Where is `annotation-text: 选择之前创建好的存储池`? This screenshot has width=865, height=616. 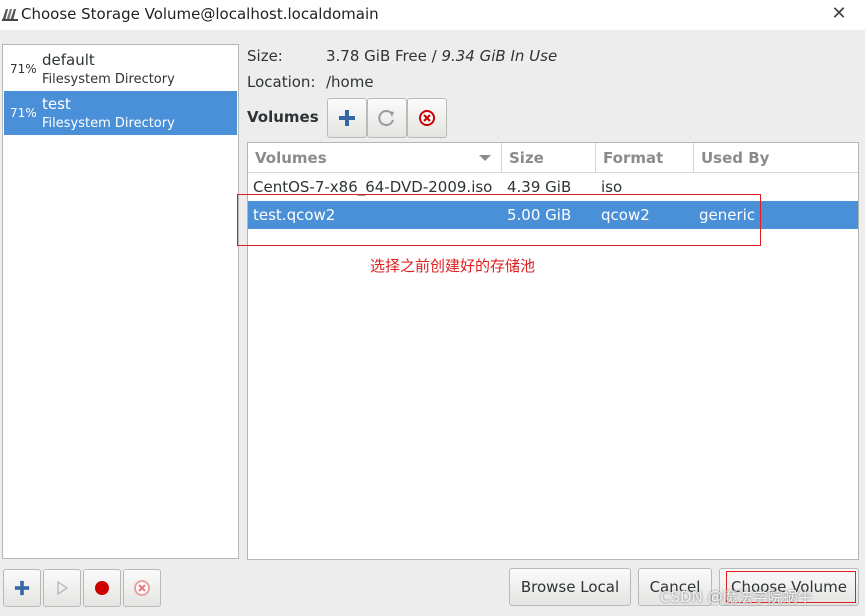 annotation-text: 选择之前创建好的存储池 is located at coordinates (453, 266).